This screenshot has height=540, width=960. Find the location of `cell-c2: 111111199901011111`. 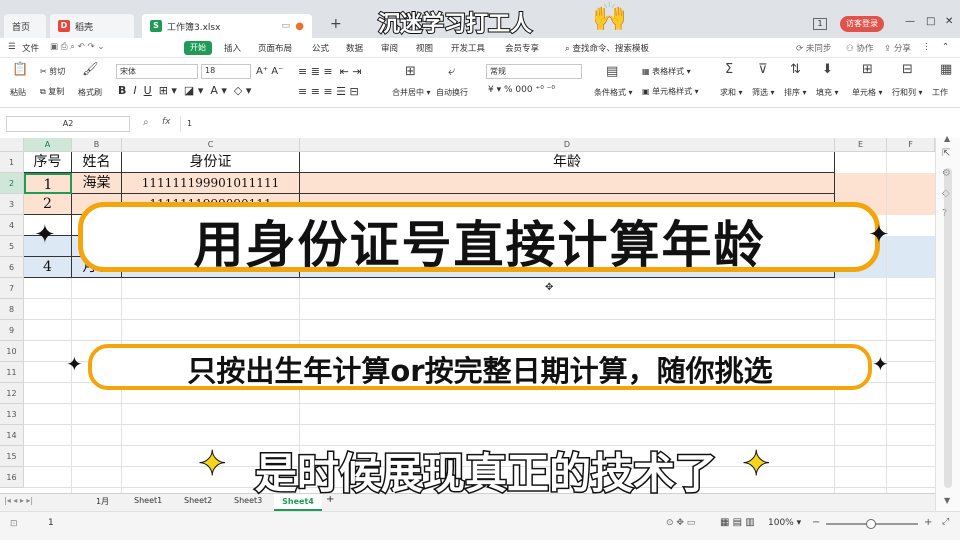

cell-c2: 111111199901011111 is located at coordinates (211, 183).